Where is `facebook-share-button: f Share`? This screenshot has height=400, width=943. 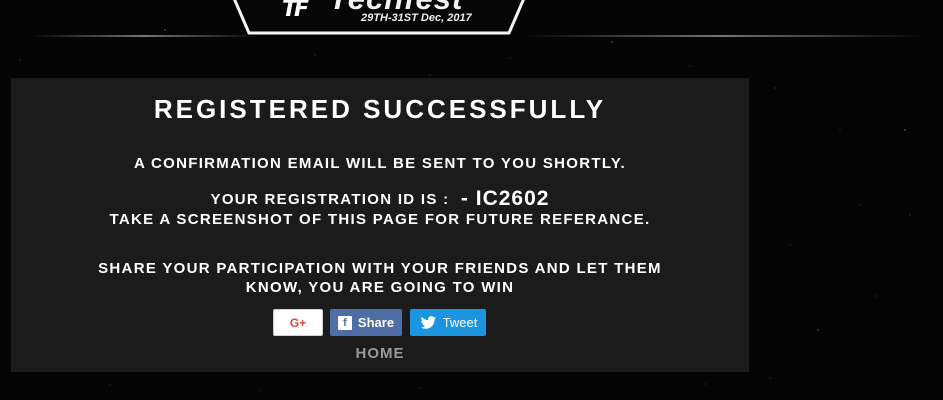 facebook-share-button: f Share is located at coordinates (366, 322).